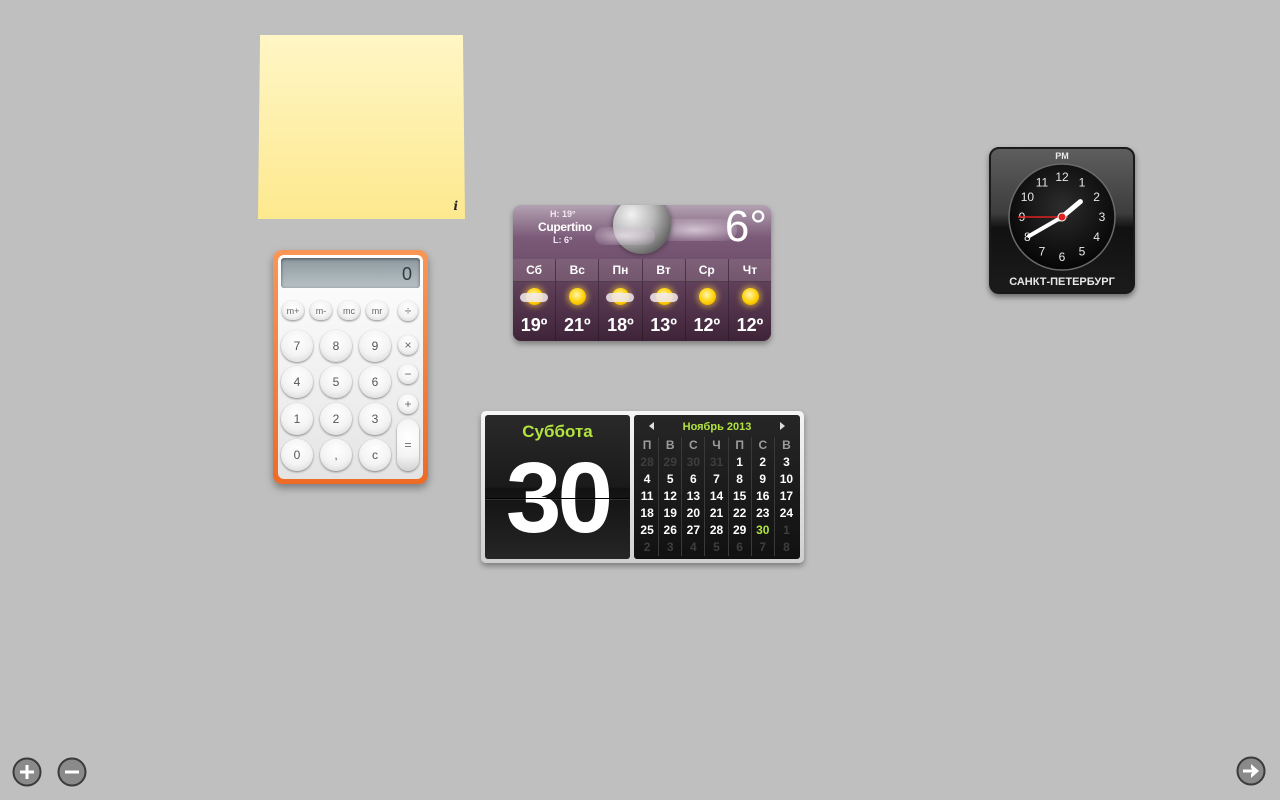  I want to click on calendar-day: 24, so click(786, 513).